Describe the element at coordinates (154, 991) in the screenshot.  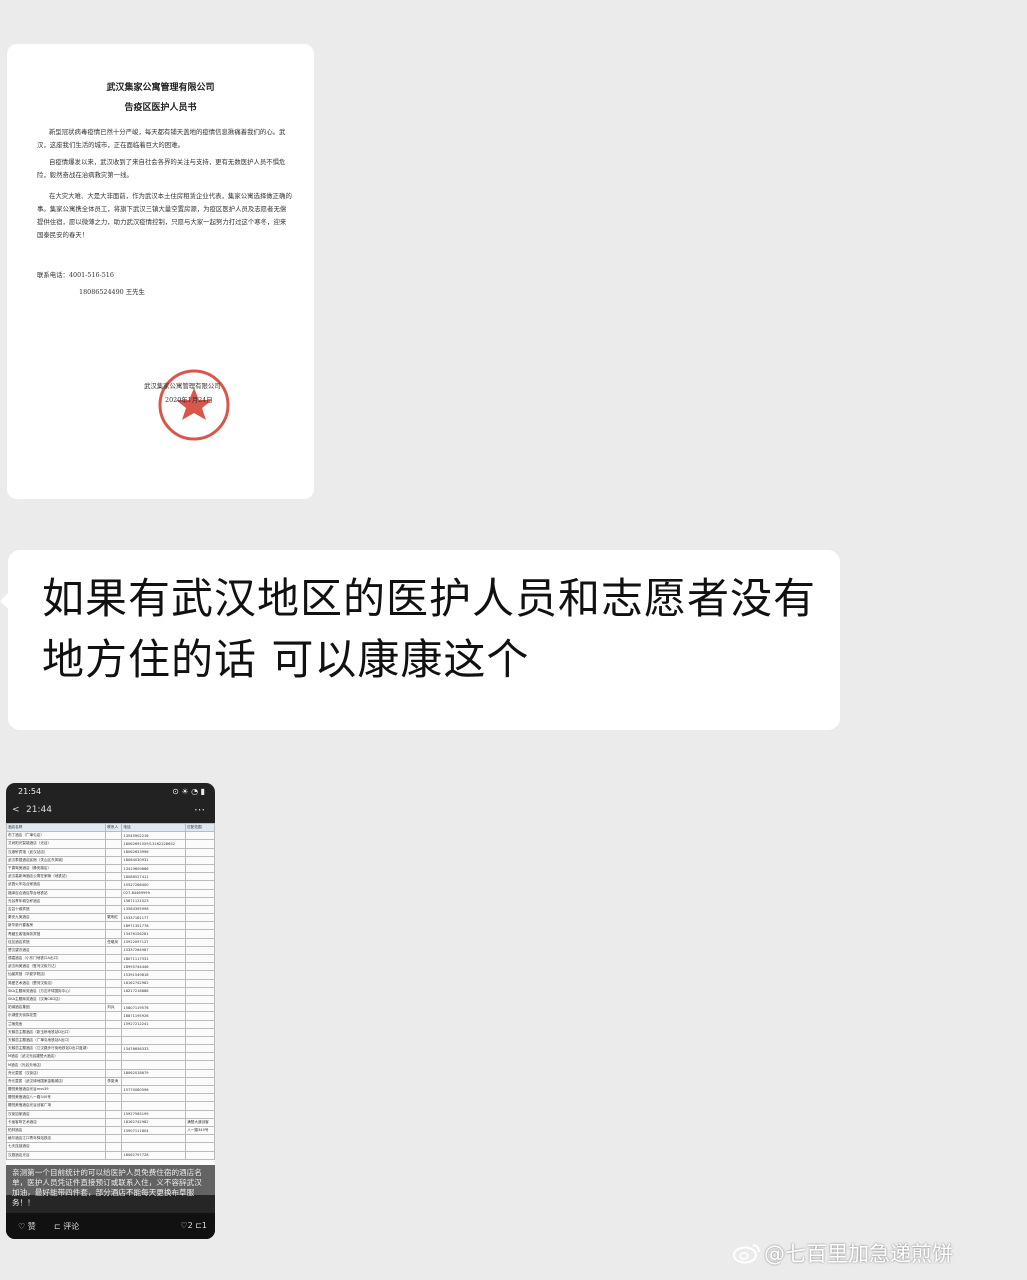
I see `table-cell: 18217218888` at that location.